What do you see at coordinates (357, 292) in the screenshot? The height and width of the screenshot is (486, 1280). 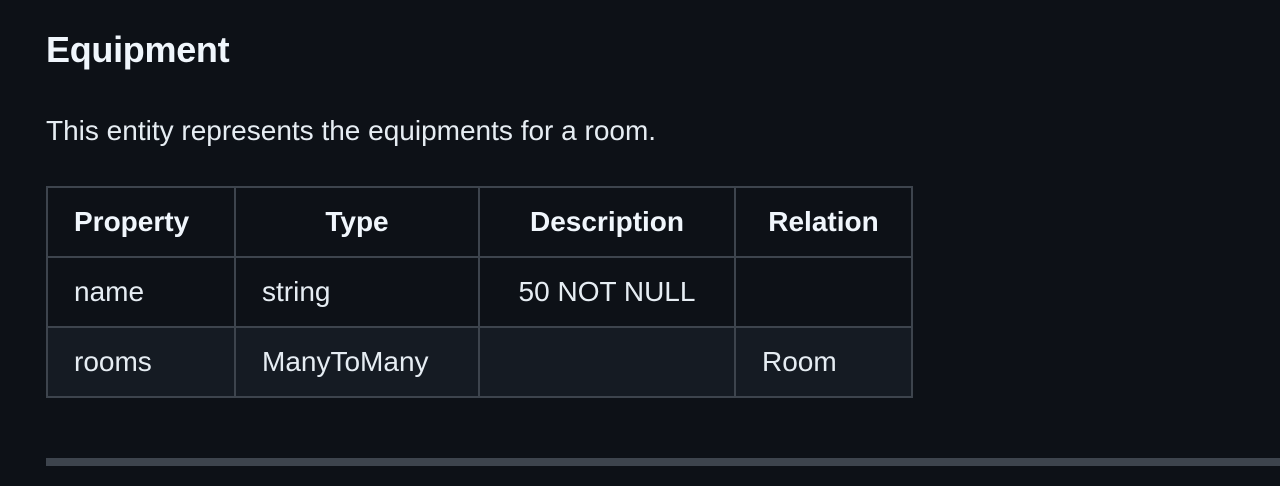 I see `cell-type: string` at bounding box center [357, 292].